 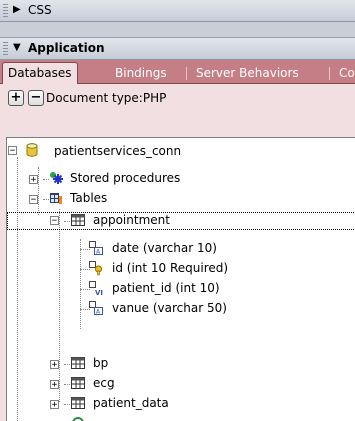 What do you see at coordinates (104, 383) in the screenshot?
I see `table-label: ecg` at bounding box center [104, 383].